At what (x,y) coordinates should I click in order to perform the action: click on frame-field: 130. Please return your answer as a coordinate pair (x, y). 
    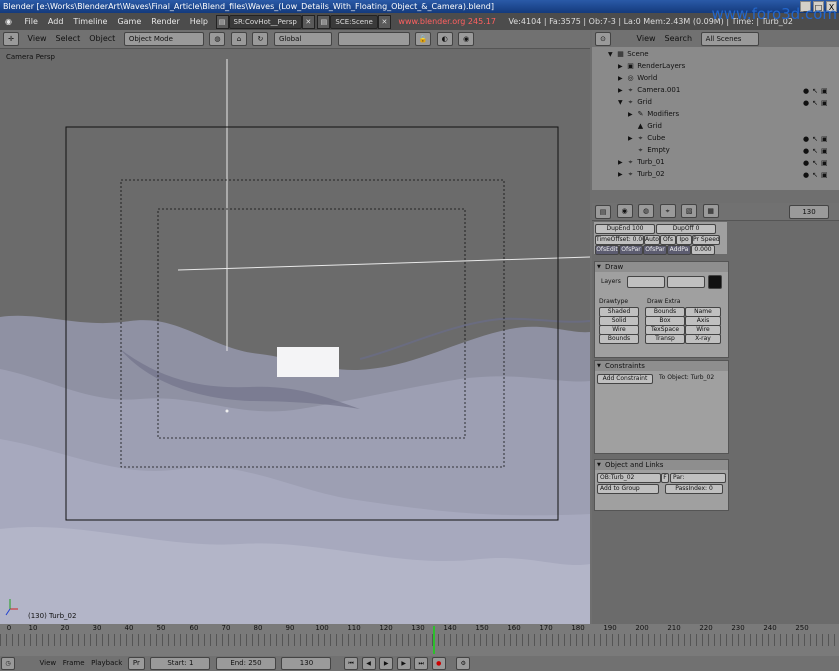
    Looking at the image, I should click on (809, 212).